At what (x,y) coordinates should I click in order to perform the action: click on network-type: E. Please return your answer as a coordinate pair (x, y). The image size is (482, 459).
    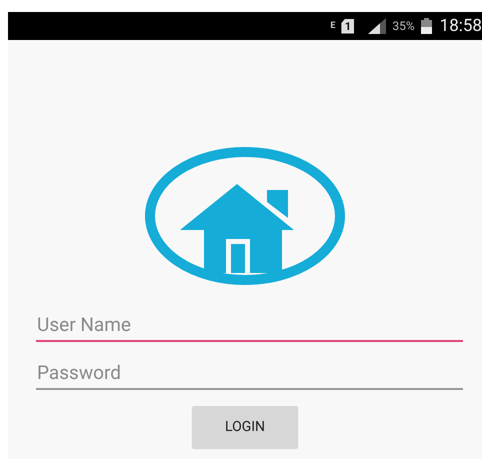
    Looking at the image, I should click on (333, 26).